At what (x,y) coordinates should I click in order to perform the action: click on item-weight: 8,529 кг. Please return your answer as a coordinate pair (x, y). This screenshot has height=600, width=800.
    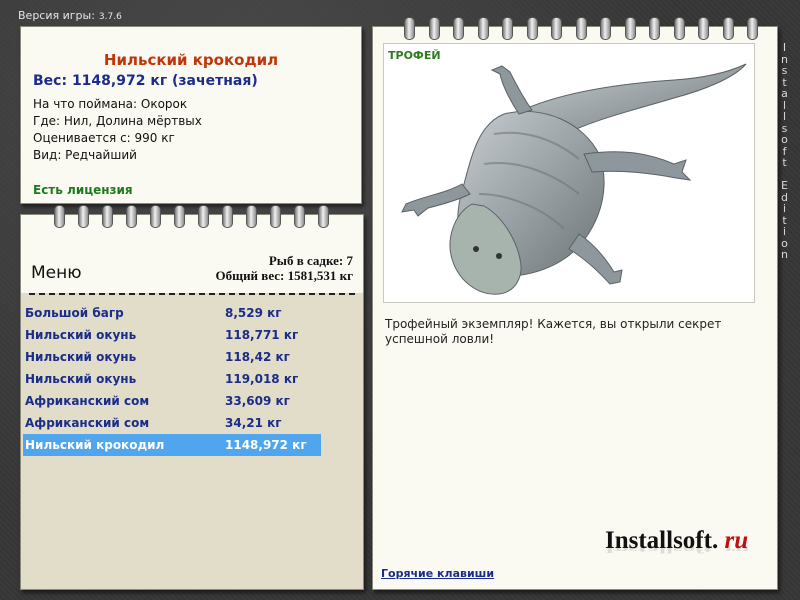
    Looking at the image, I should click on (253, 313).